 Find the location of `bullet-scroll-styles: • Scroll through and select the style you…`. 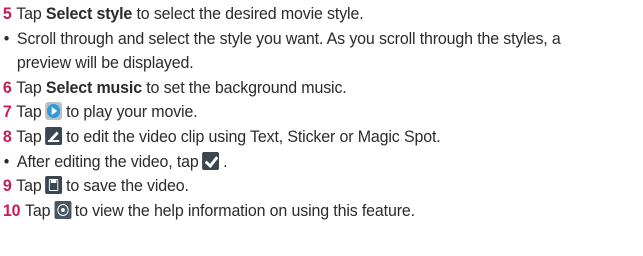

bullet-scroll-styles: • Scroll through and select the style you… is located at coordinates (302, 39).